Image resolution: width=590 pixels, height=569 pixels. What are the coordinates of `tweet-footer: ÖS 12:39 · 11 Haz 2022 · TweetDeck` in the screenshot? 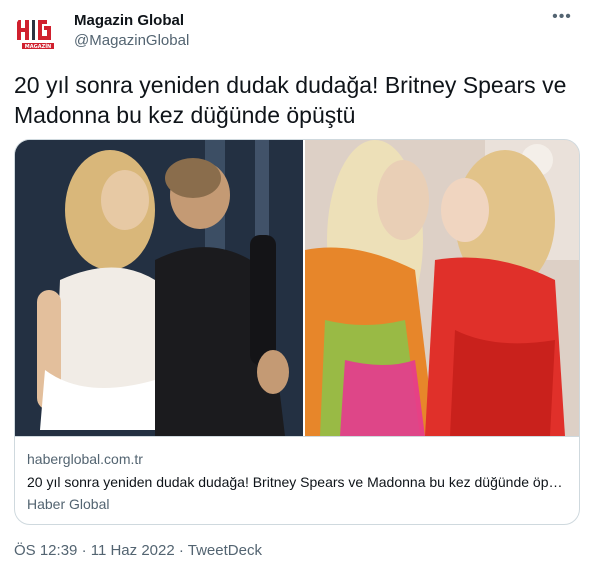 It's located at (138, 551).